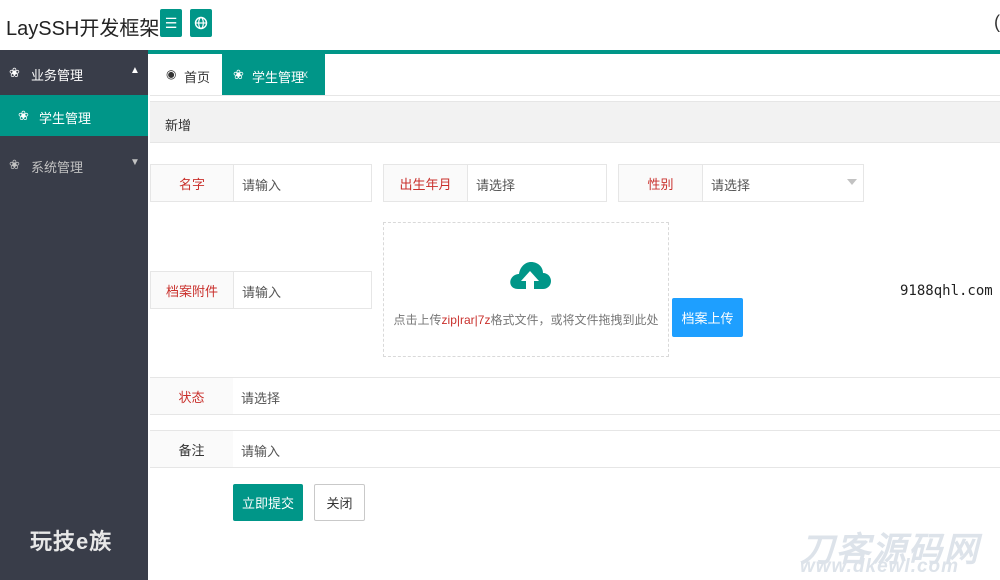 This screenshot has width=1000, height=580. I want to click on name-field: 名字 请输入, so click(261, 183).